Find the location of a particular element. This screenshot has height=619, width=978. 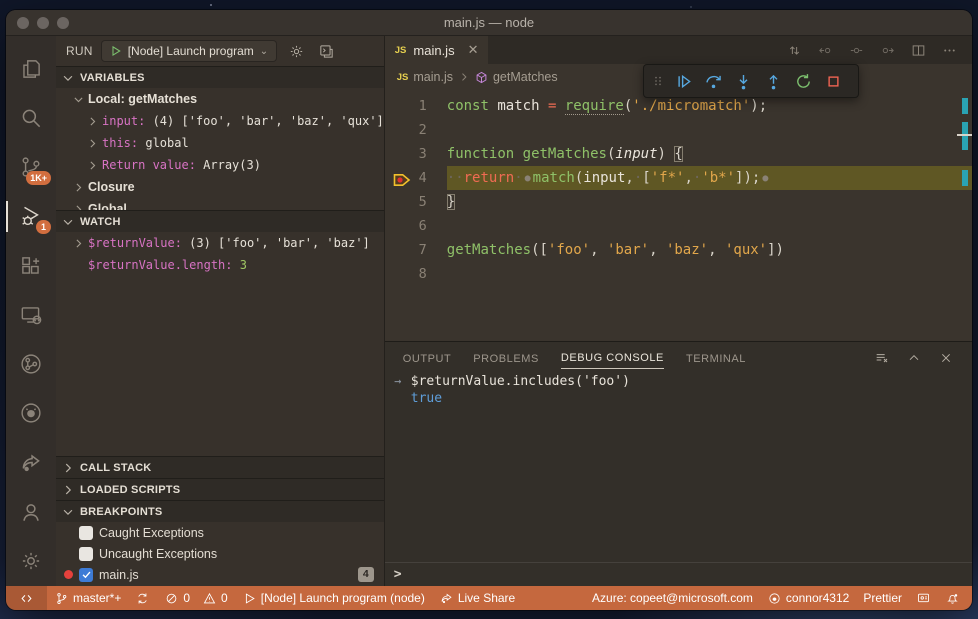

debug-toolbar is located at coordinates (750, 81).